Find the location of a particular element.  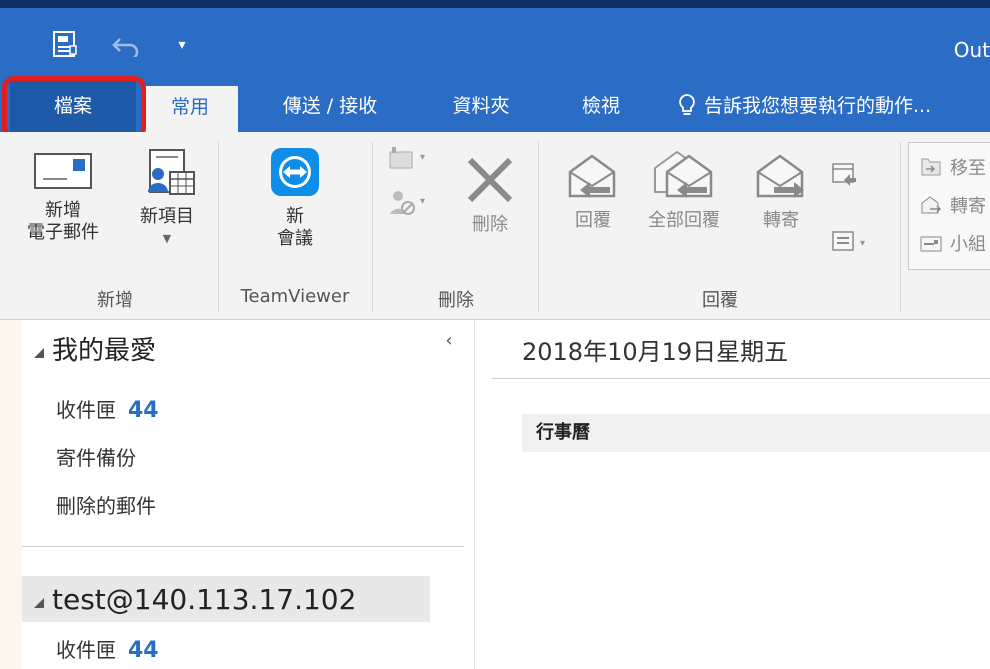

favorites-title: 我的最愛 is located at coordinates (104, 351).